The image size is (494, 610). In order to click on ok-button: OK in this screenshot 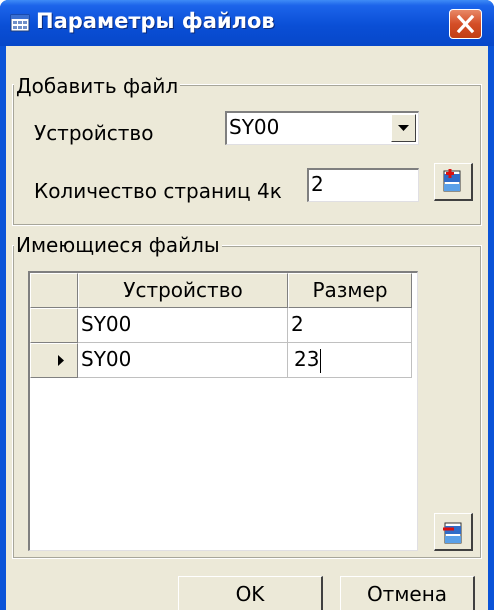, I will do `click(250, 593)`.